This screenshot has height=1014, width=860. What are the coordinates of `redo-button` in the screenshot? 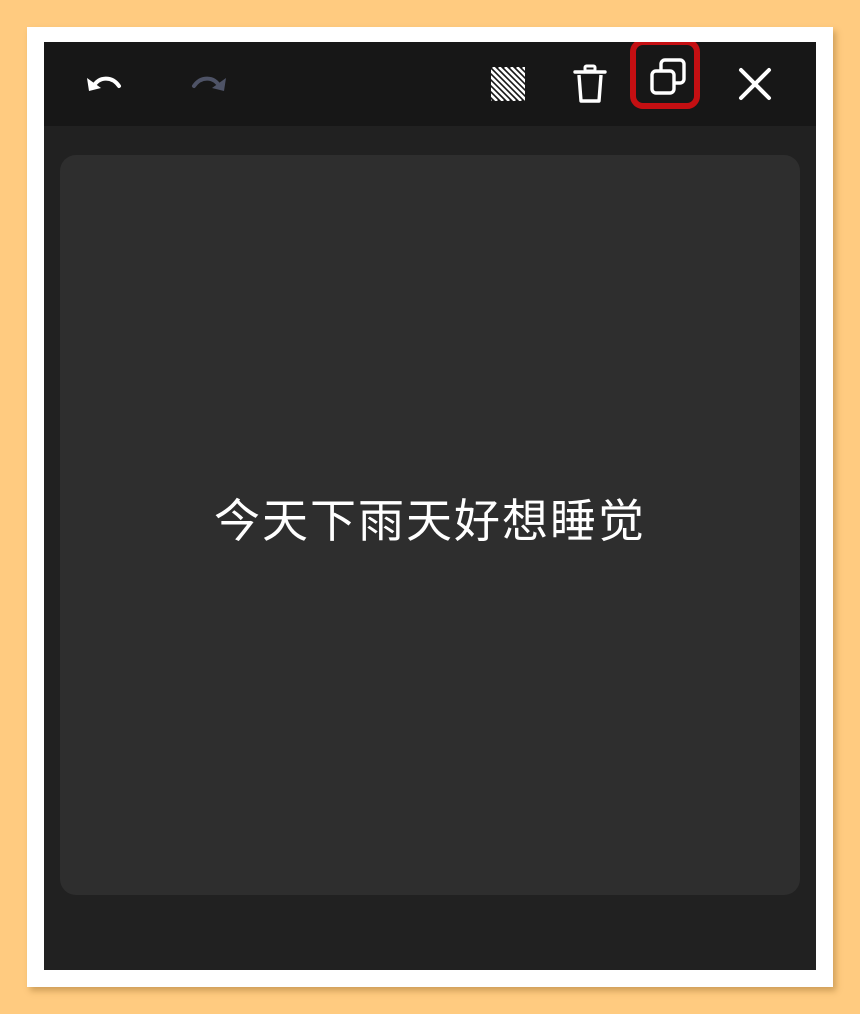 It's located at (209, 84).